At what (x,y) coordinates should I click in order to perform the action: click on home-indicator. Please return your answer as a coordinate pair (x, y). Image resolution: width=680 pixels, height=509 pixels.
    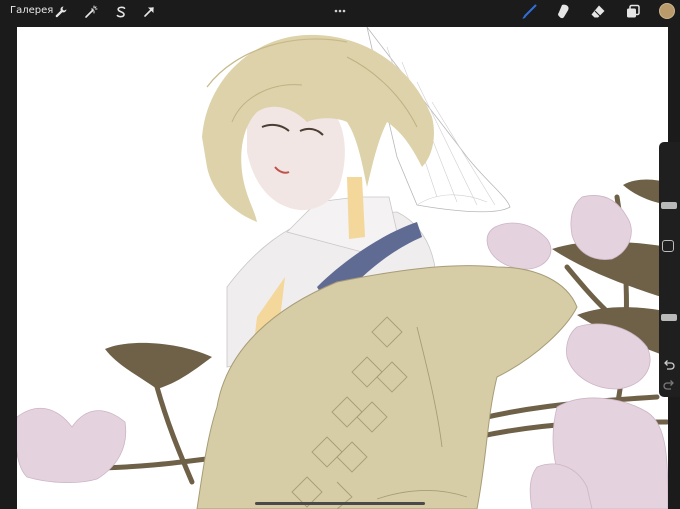
    Looking at the image, I should click on (340, 503).